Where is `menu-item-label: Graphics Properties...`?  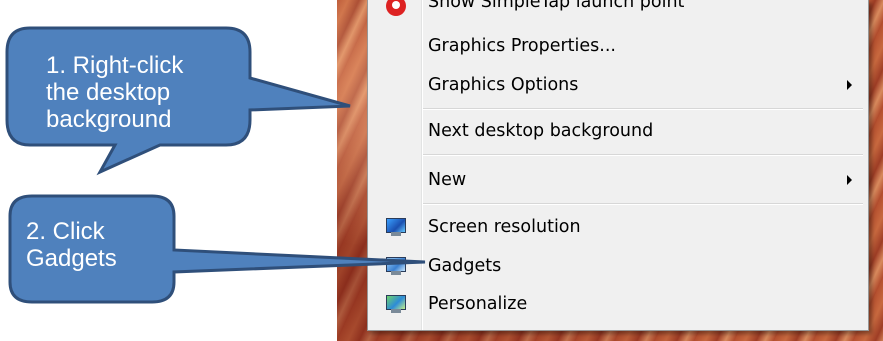 menu-item-label: Graphics Properties... is located at coordinates (522, 46).